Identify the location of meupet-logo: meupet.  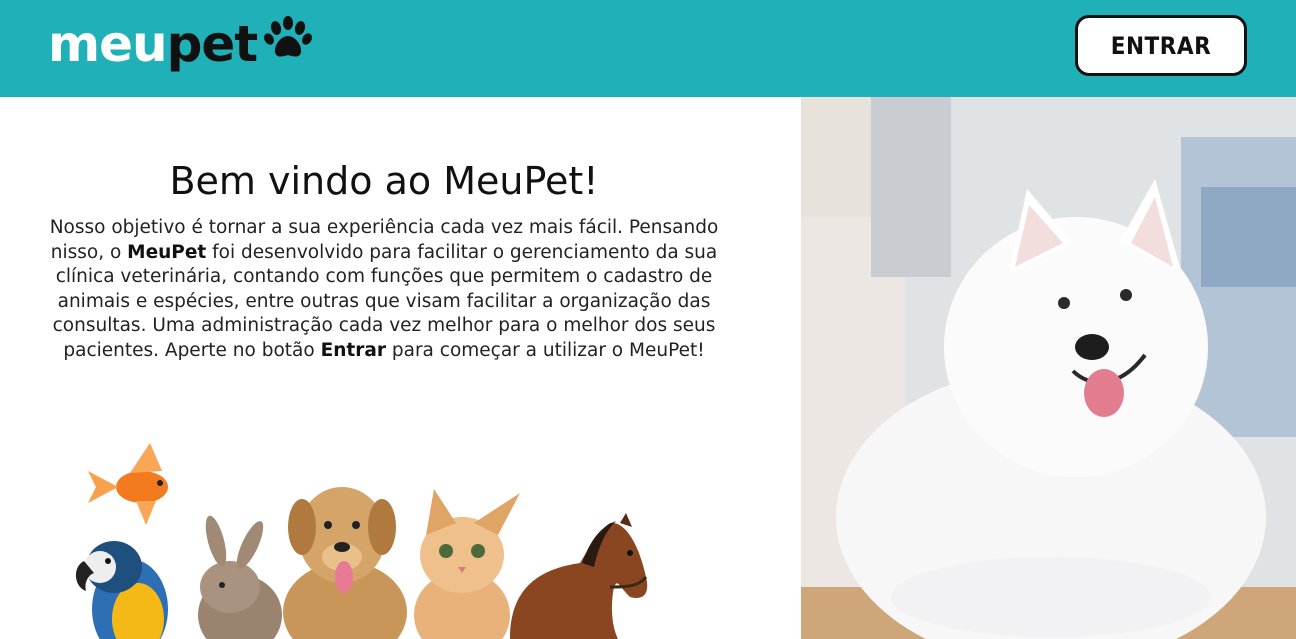
(180, 44).